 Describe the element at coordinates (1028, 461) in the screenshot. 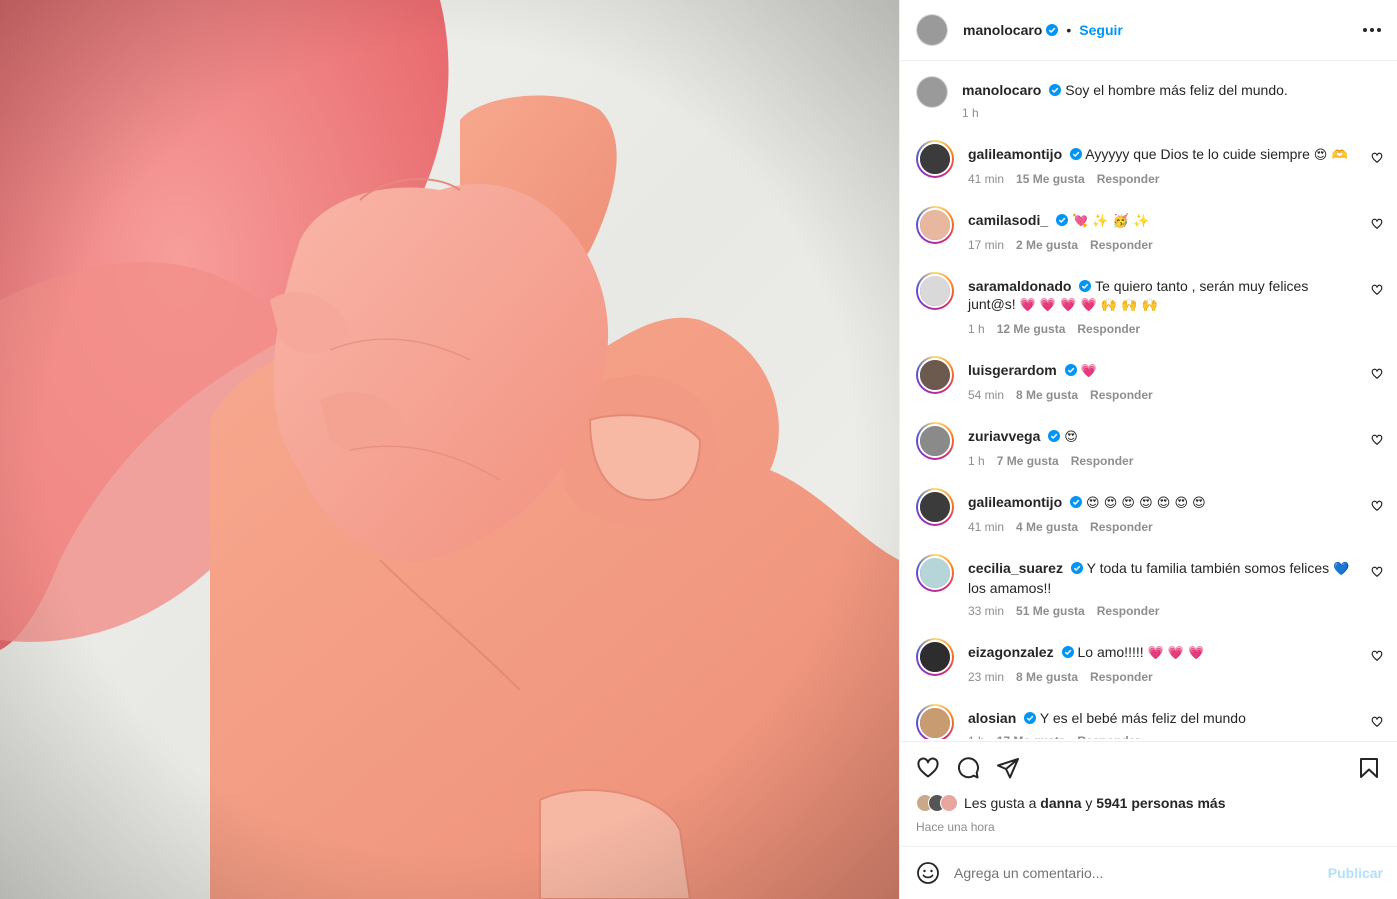

I see `comment-likes: 7 Me gusta` at that location.